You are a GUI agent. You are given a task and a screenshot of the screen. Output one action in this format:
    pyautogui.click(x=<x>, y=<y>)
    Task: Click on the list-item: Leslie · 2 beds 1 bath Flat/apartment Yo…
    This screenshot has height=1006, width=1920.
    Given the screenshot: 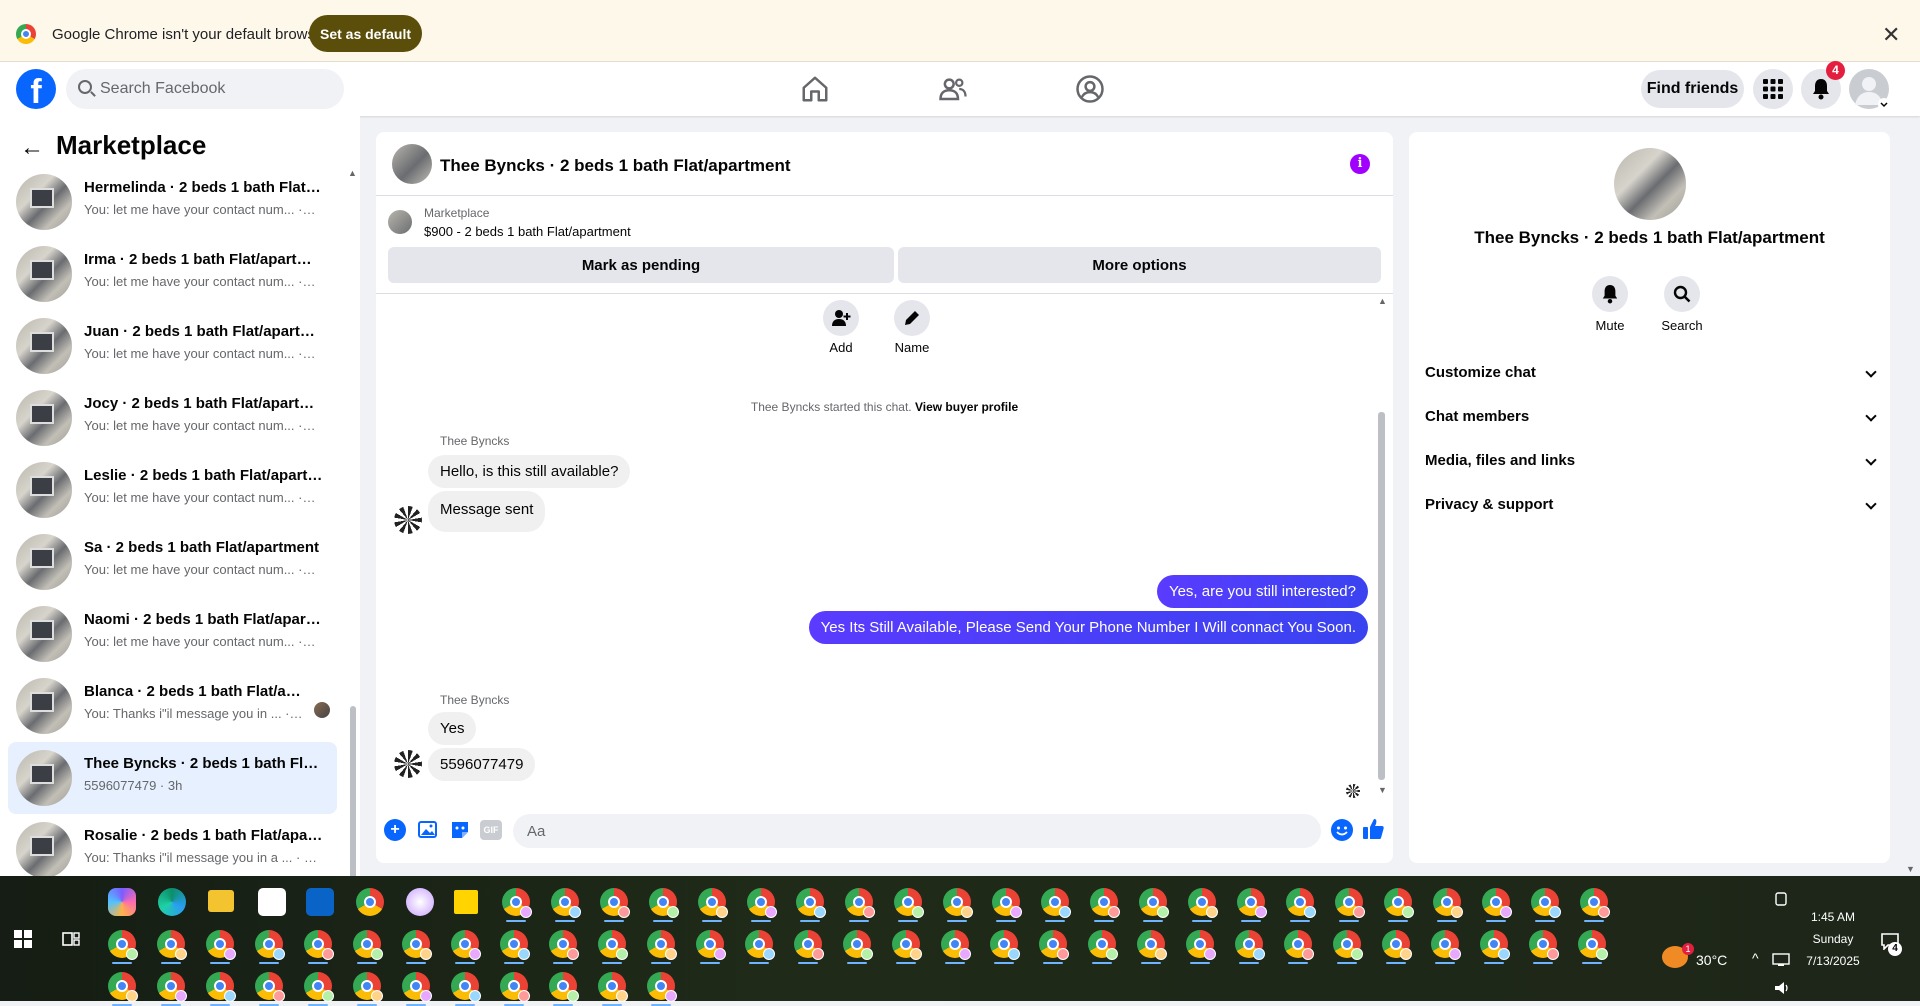 What is the action you would take?
    pyautogui.click(x=172, y=490)
    